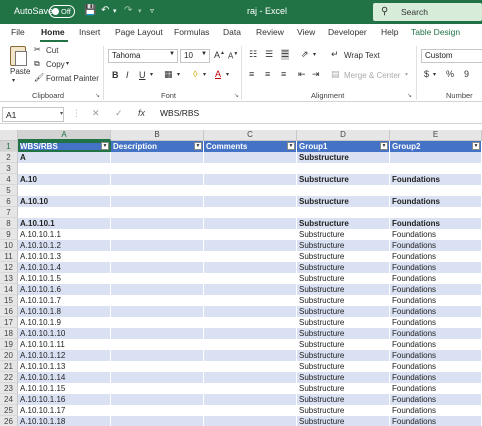 This screenshot has height=426, width=482. Describe the element at coordinates (62, 11) in the screenshot. I see `autosave-toggle: Off` at that location.